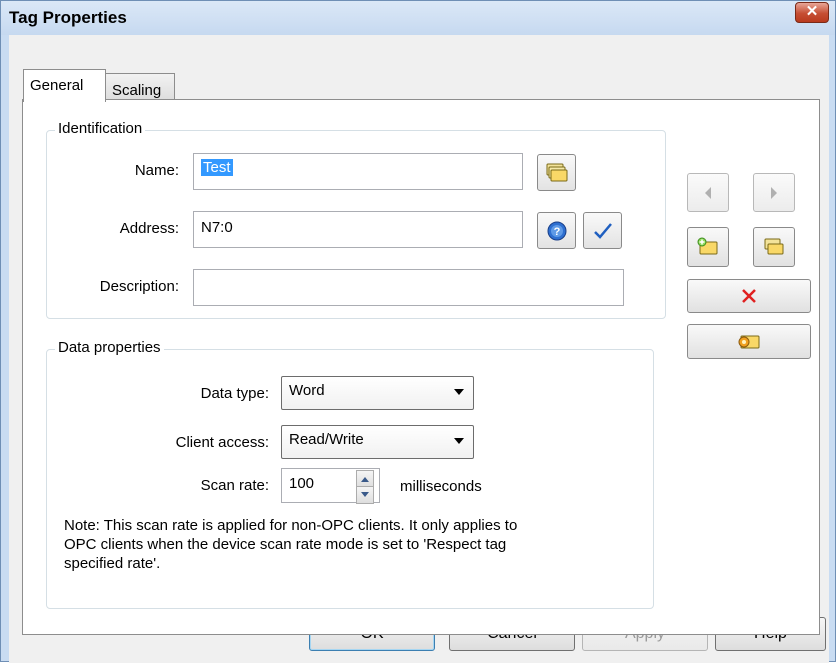  I want to click on name-field-value: Test, so click(217, 167).